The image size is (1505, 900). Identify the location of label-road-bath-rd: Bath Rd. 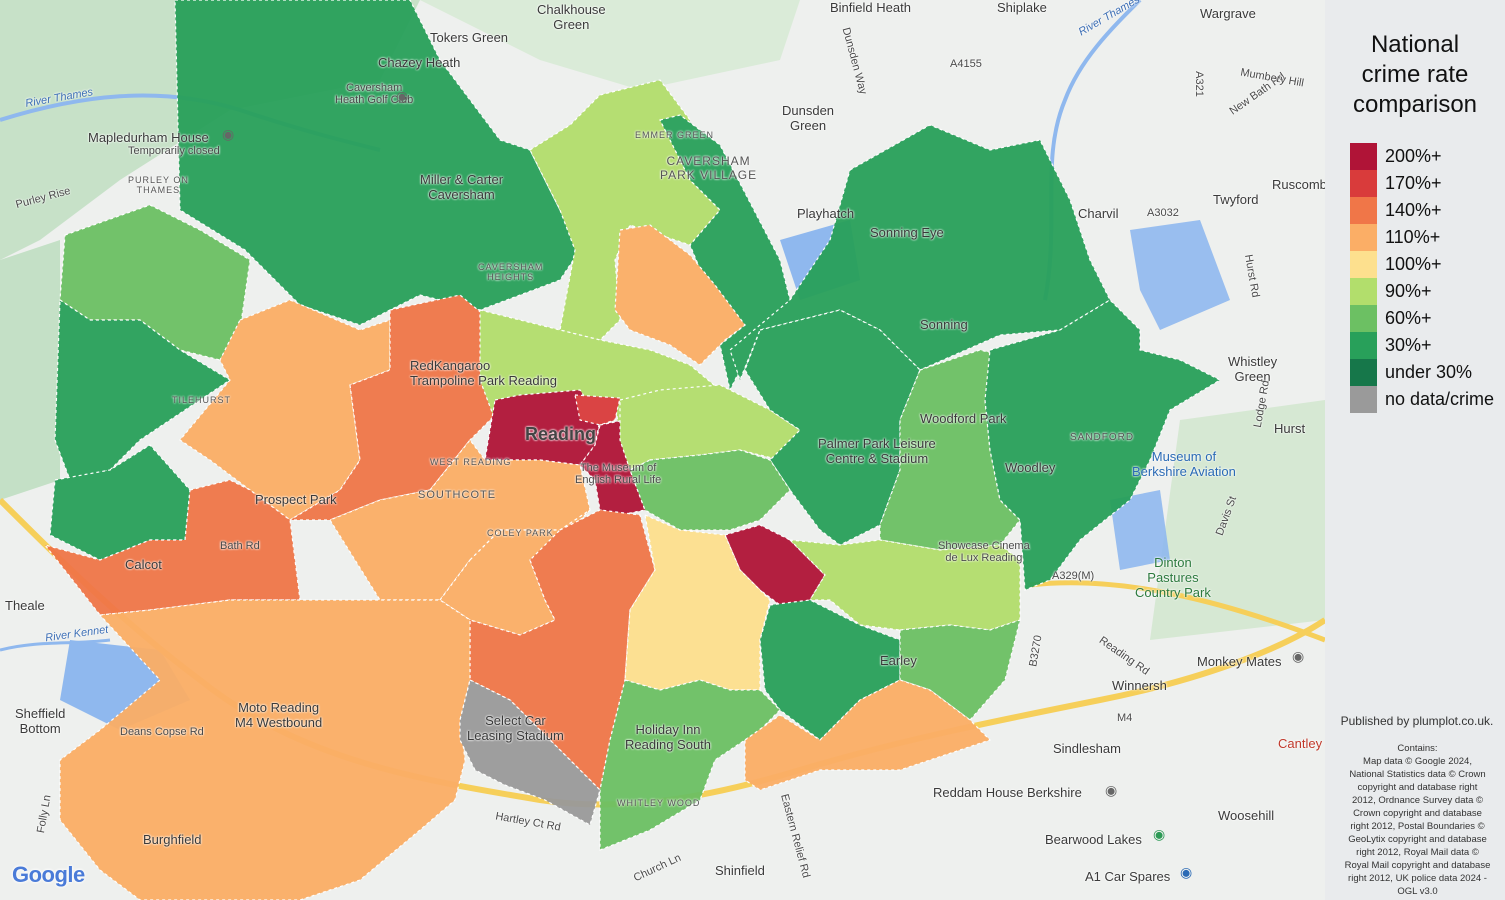
(240, 546).